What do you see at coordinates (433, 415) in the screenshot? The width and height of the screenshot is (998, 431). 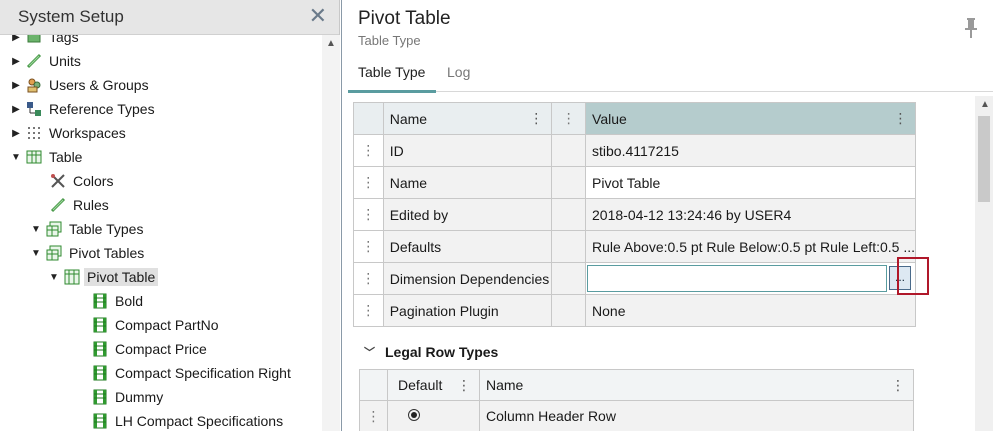 I see `default-cell` at bounding box center [433, 415].